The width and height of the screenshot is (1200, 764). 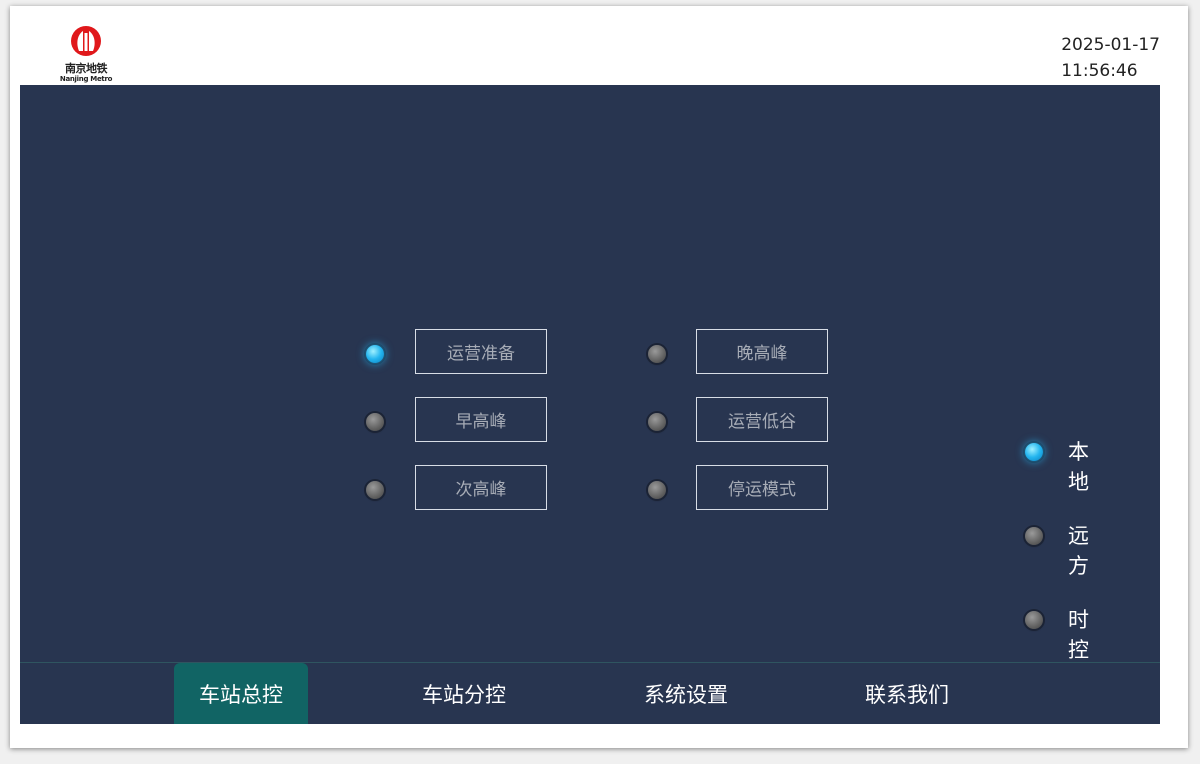 I want to click on logo-text-cn: 南京地铁, so click(x=86, y=68).